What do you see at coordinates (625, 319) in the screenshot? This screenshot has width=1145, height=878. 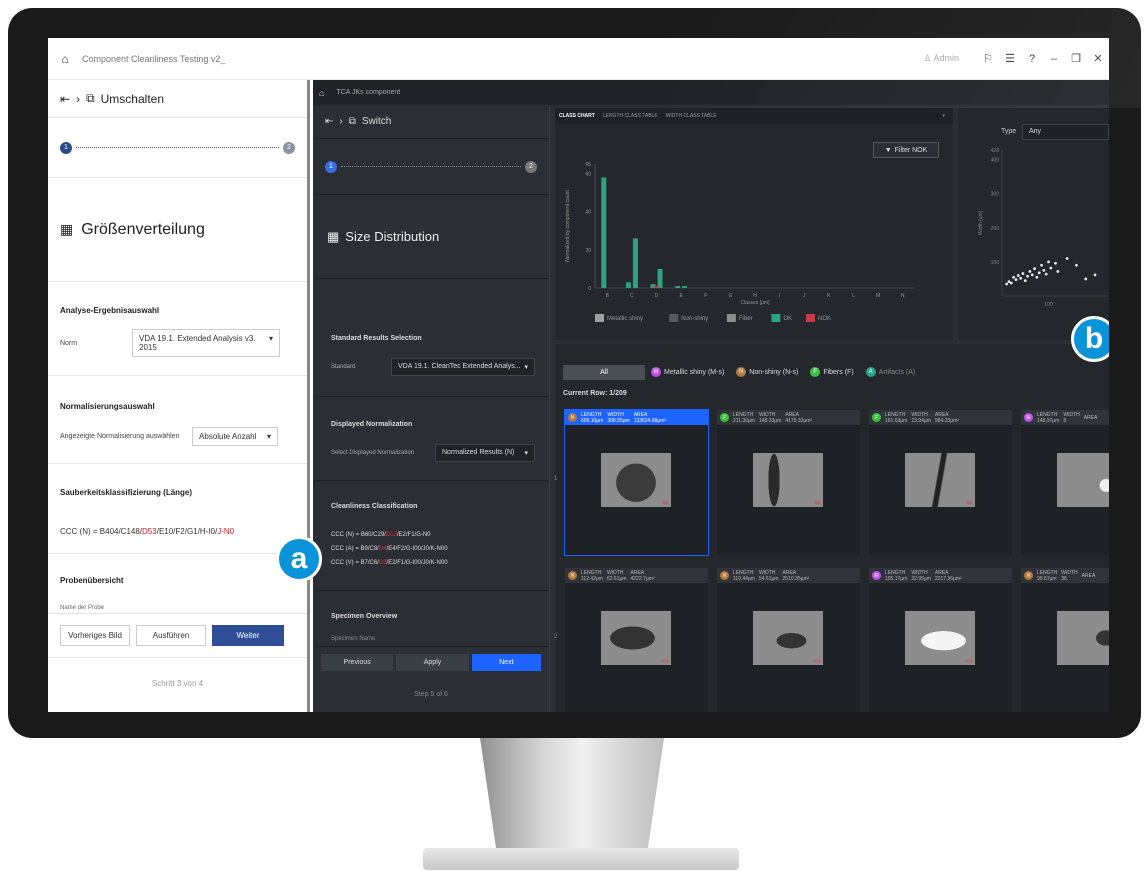 I see `legend-label: Metallic shiny` at bounding box center [625, 319].